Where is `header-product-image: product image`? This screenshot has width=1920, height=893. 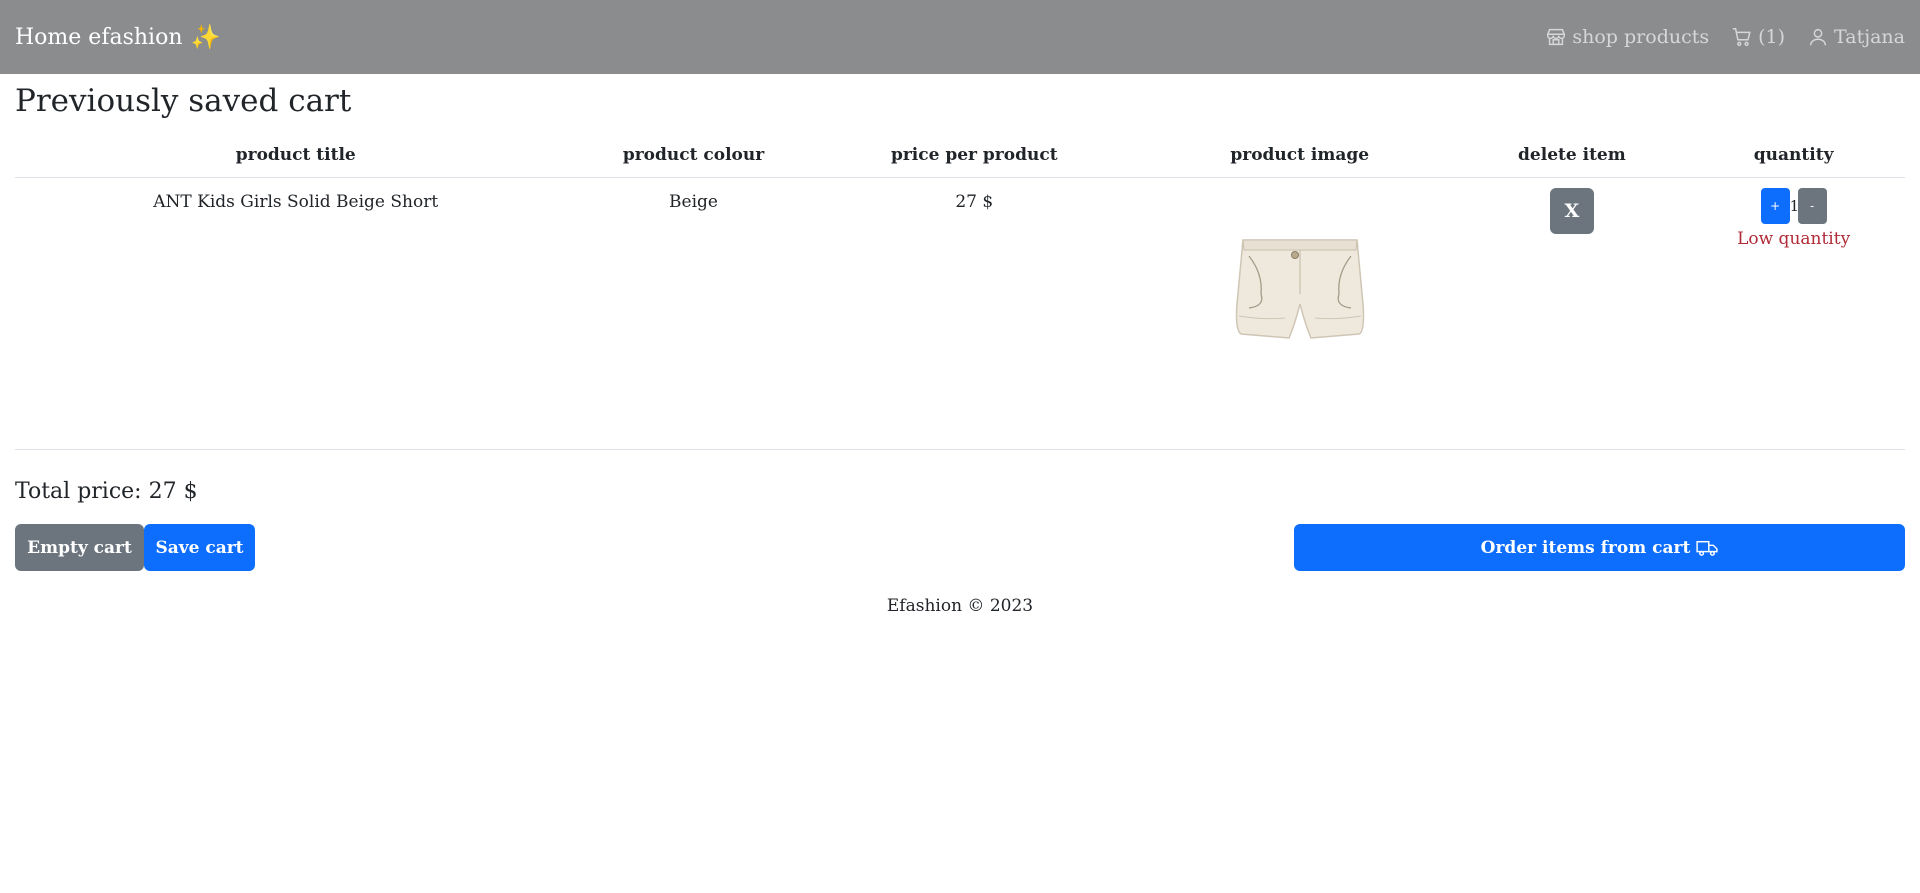 header-product-image: product image is located at coordinates (1299, 155).